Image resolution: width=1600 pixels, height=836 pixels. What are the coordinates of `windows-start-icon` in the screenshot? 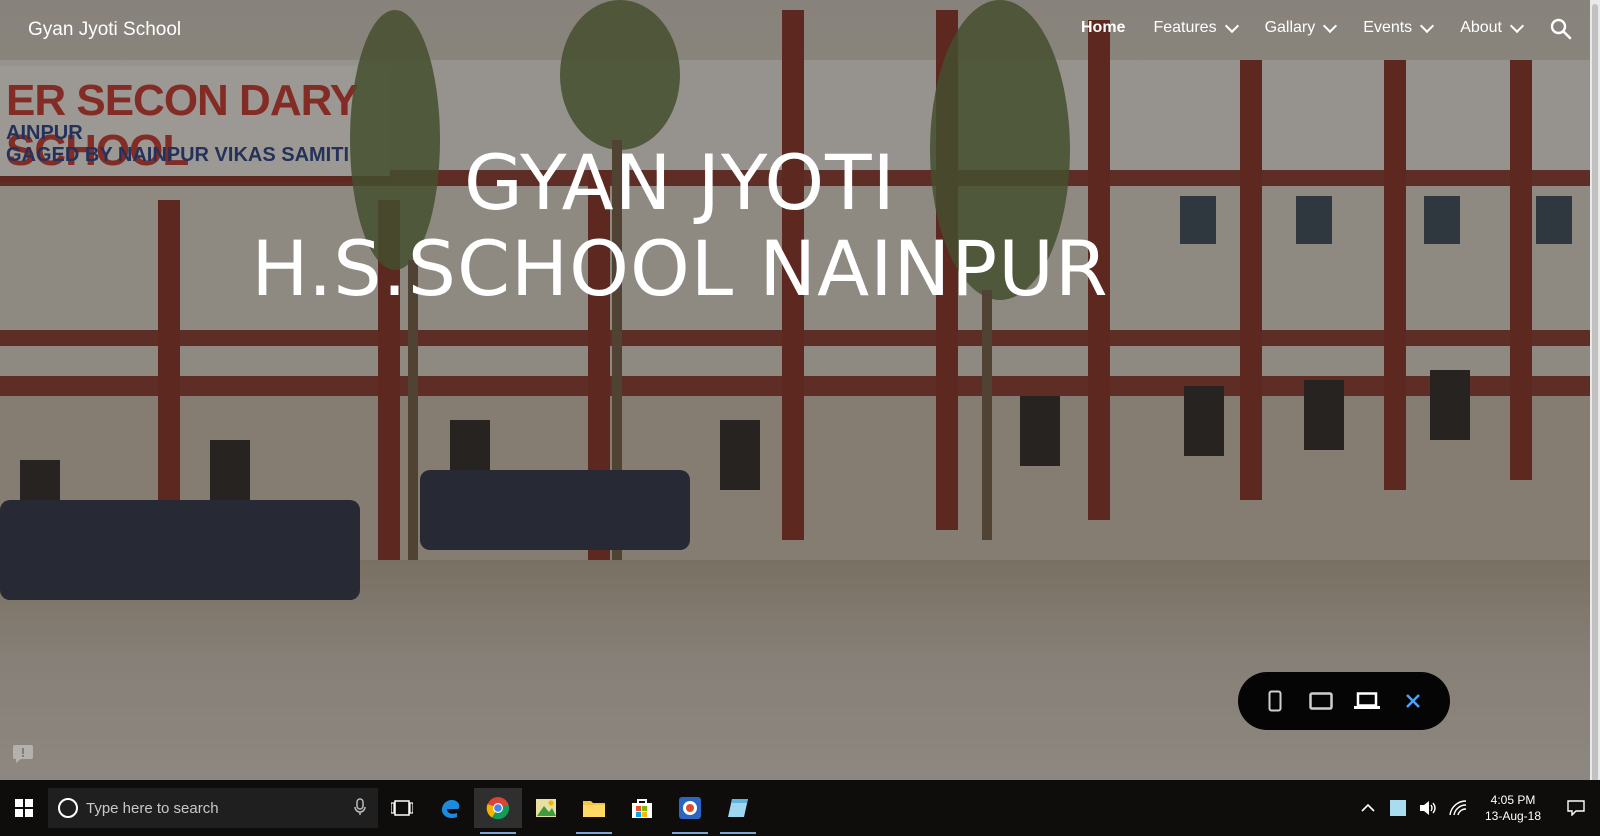 It's located at (24, 808).